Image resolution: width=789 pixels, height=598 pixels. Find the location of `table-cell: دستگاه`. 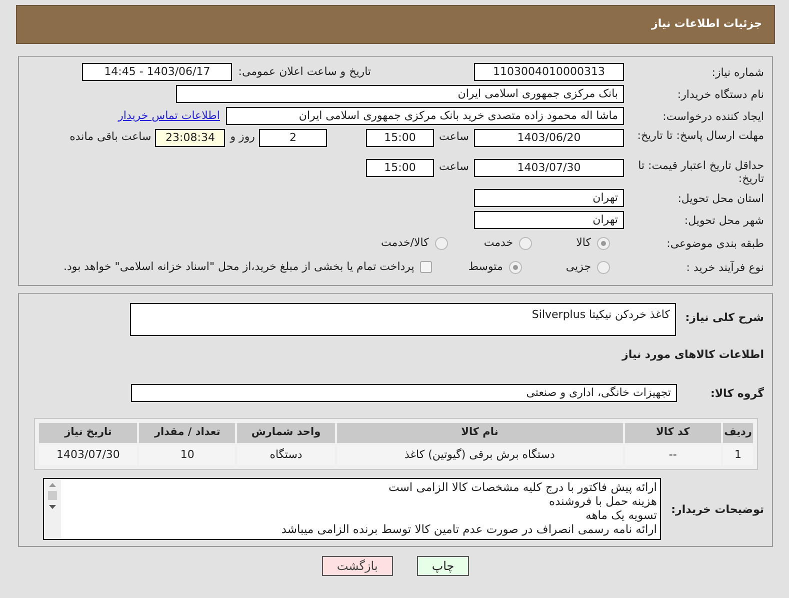

table-cell: دستگاه is located at coordinates (286, 455).